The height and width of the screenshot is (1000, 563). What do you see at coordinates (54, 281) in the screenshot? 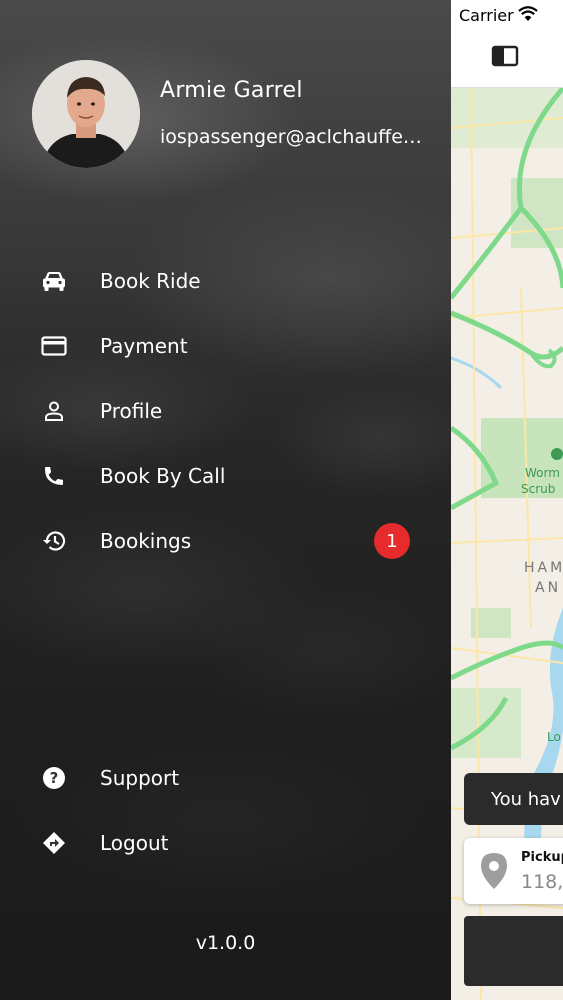
I see `car-icon` at bounding box center [54, 281].